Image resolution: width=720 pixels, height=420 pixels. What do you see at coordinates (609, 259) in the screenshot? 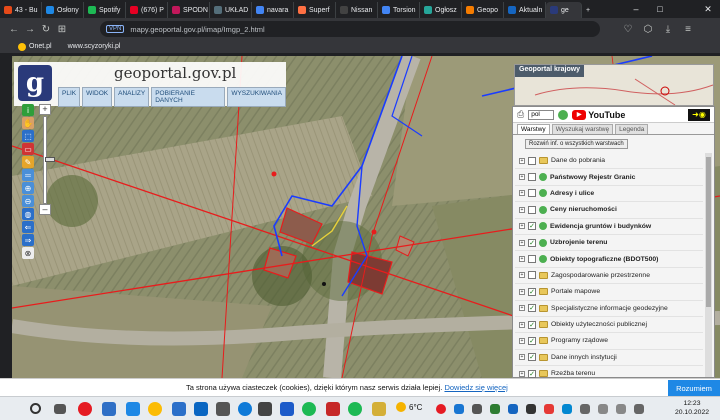
I see `layer-row: + Obiekty topograficzne (BDOT500)` at bounding box center [609, 259].